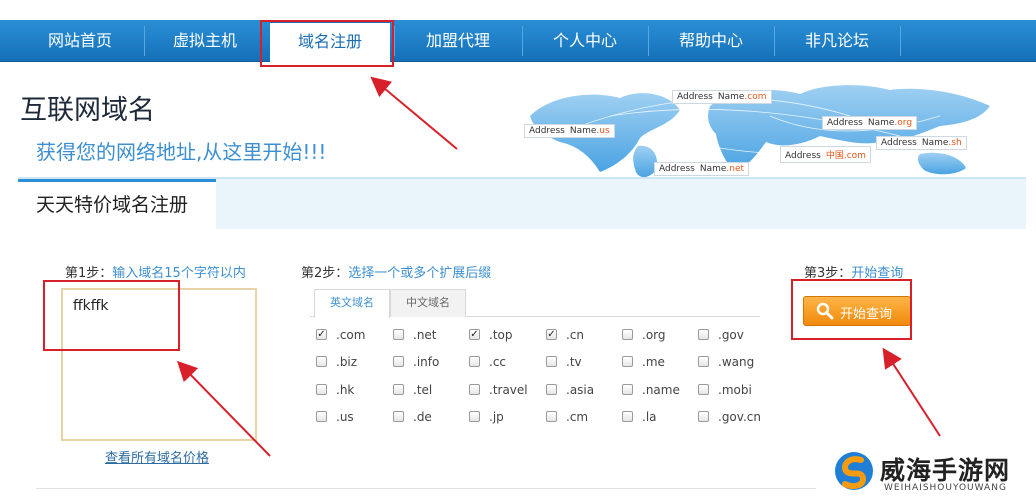  What do you see at coordinates (414, 113) in the screenshot?
I see `arrow-to-nav` at bounding box center [414, 113].